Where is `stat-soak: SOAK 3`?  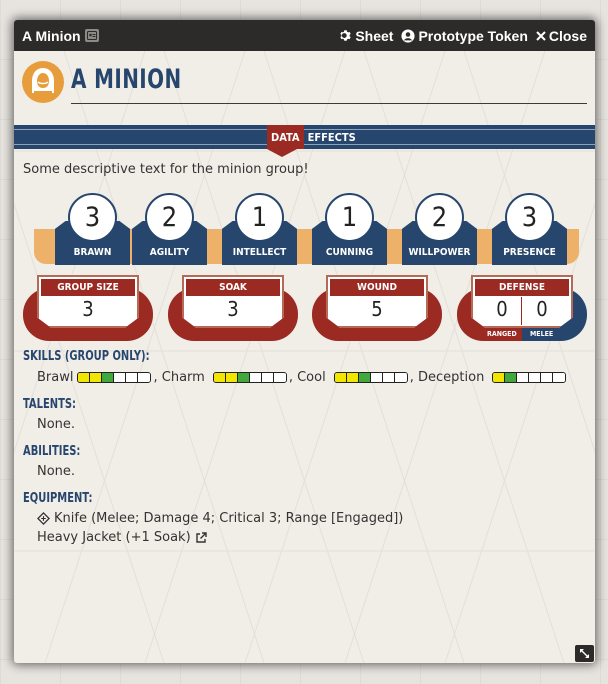
stat-soak: SOAK 3 is located at coordinates (233, 308).